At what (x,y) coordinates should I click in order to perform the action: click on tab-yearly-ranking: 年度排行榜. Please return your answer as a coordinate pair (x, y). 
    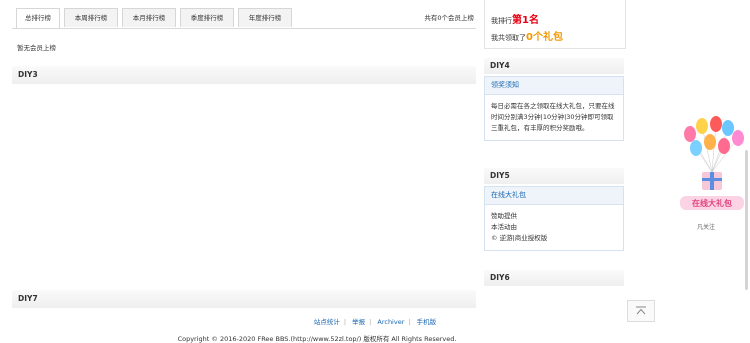
    Looking at the image, I should click on (265, 17).